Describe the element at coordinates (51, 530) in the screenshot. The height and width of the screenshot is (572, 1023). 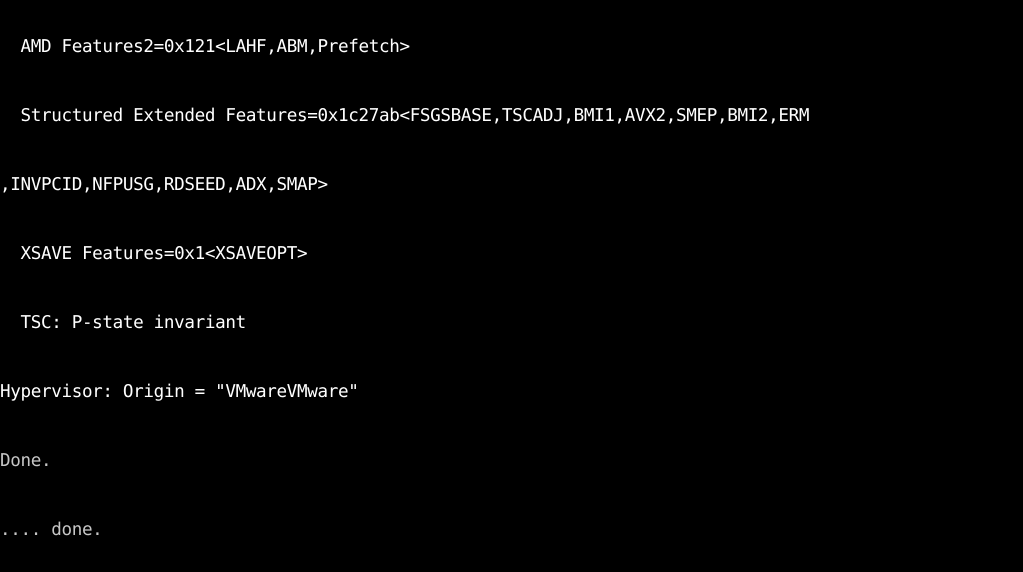
I see `console-line: .... done.` at that location.